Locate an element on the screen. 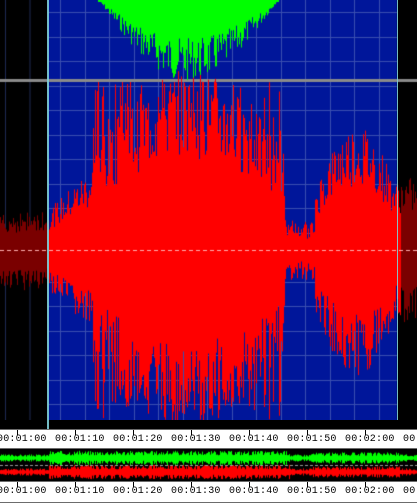 Image resolution: width=417 pixels, height=503 pixels. selection-end-handle is located at coordinates (397, 210).